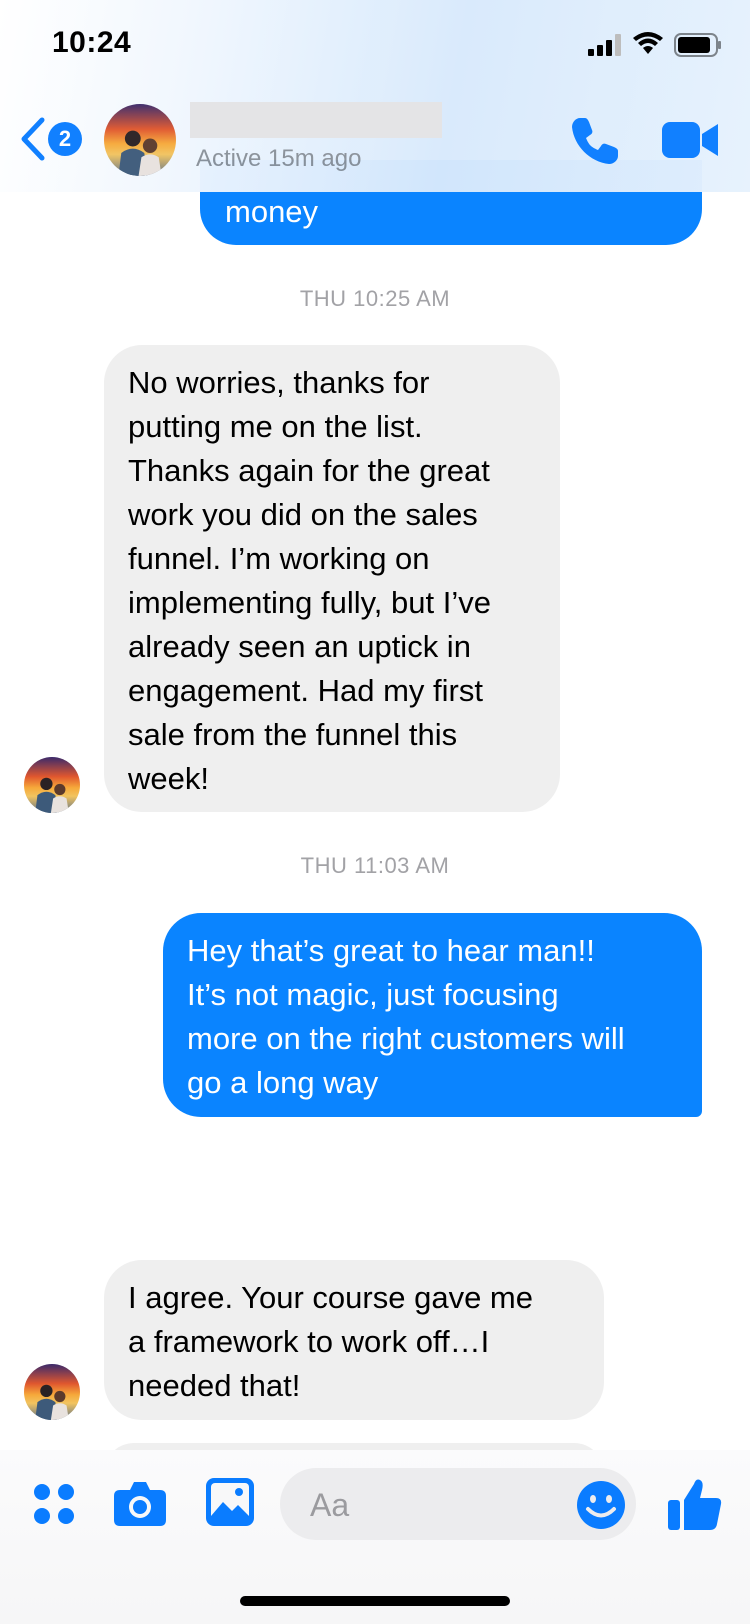  I want to click on cellular-signal-icon, so click(604, 45).